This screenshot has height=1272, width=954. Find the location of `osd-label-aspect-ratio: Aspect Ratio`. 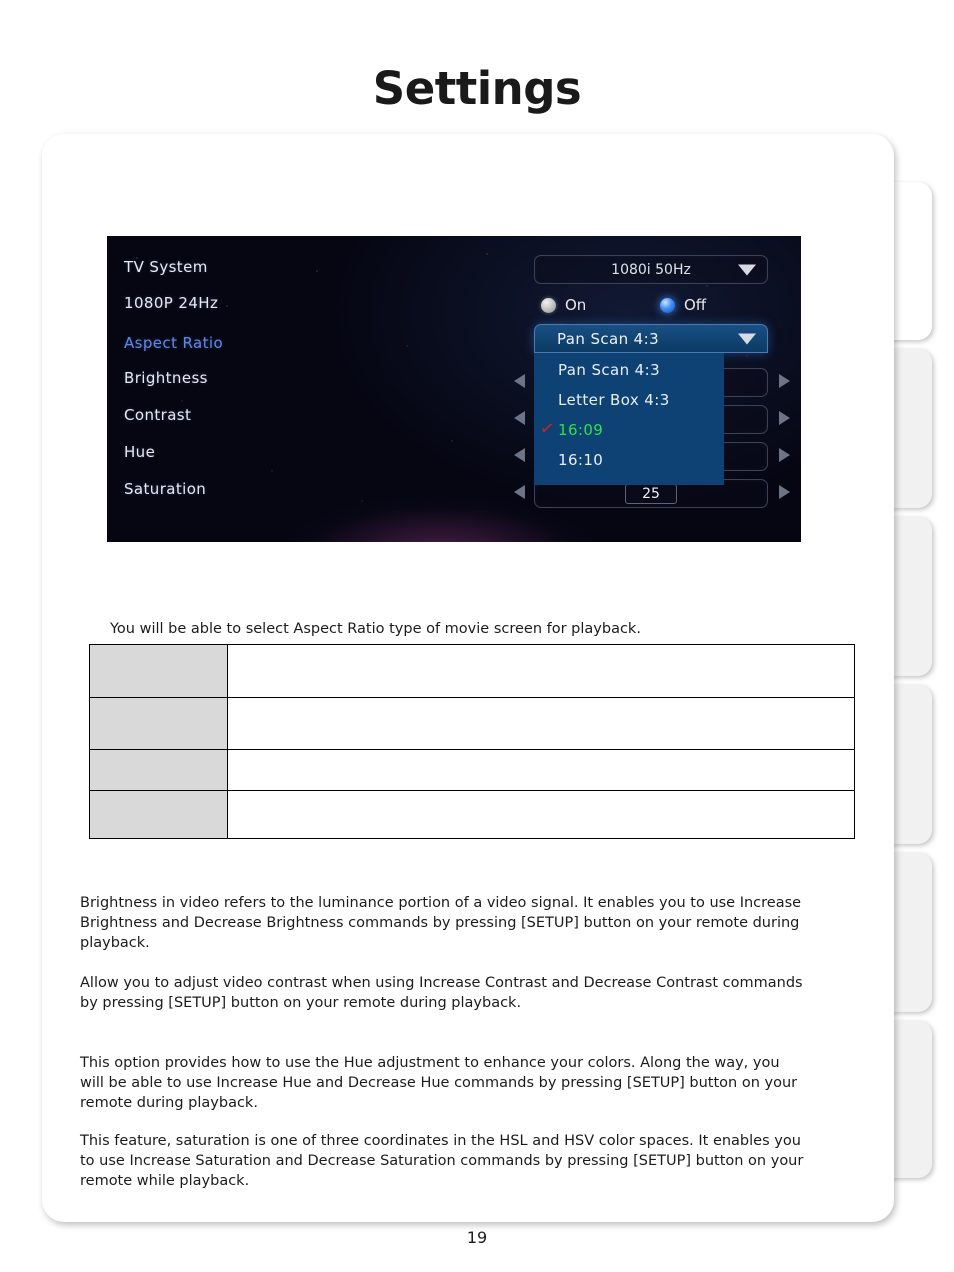

osd-label-aspect-ratio: Aspect Ratio is located at coordinates (174, 343).